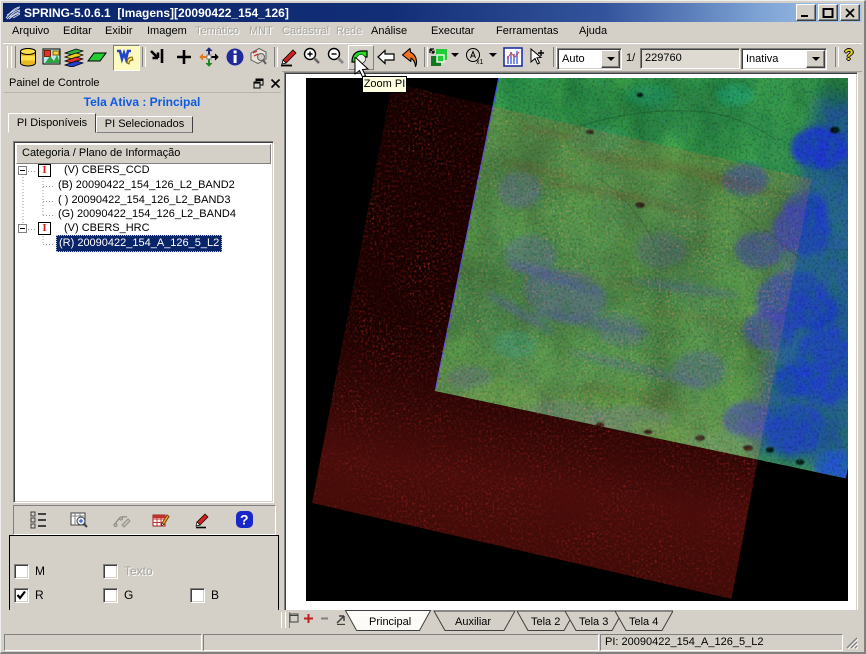  Describe the element at coordinates (593, 622) in the screenshot. I see `svg-text: Tela 3` at that location.